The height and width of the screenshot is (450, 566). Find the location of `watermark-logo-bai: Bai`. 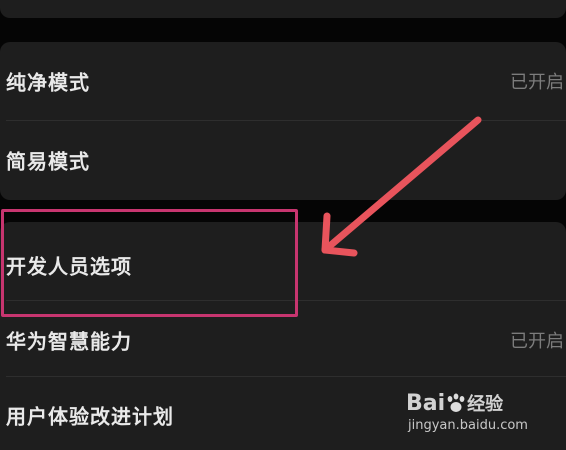

watermark-logo-bai: Bai is located at coordinates (426, 403).